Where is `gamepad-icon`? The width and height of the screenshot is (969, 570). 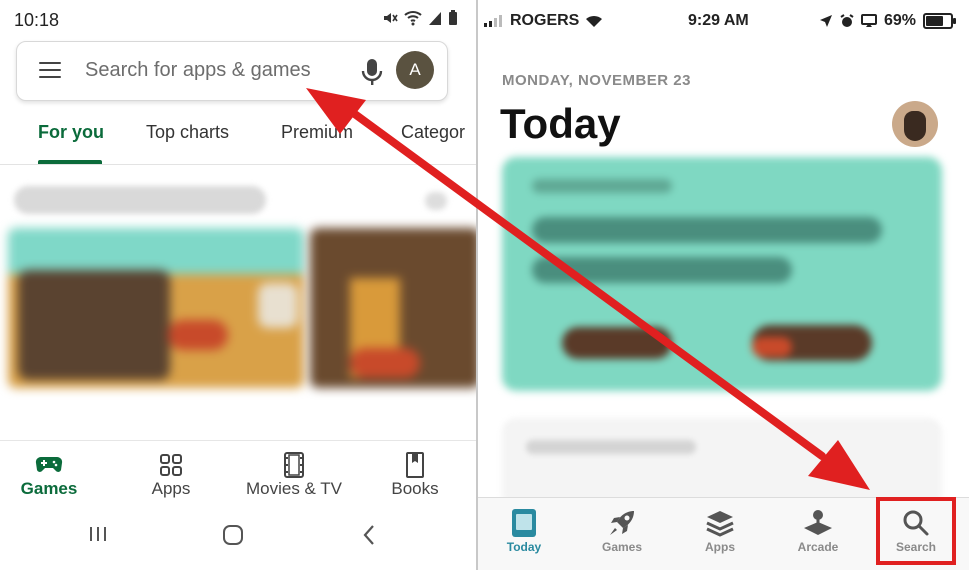 gamepad-icon is located at coordinates (49, 464).